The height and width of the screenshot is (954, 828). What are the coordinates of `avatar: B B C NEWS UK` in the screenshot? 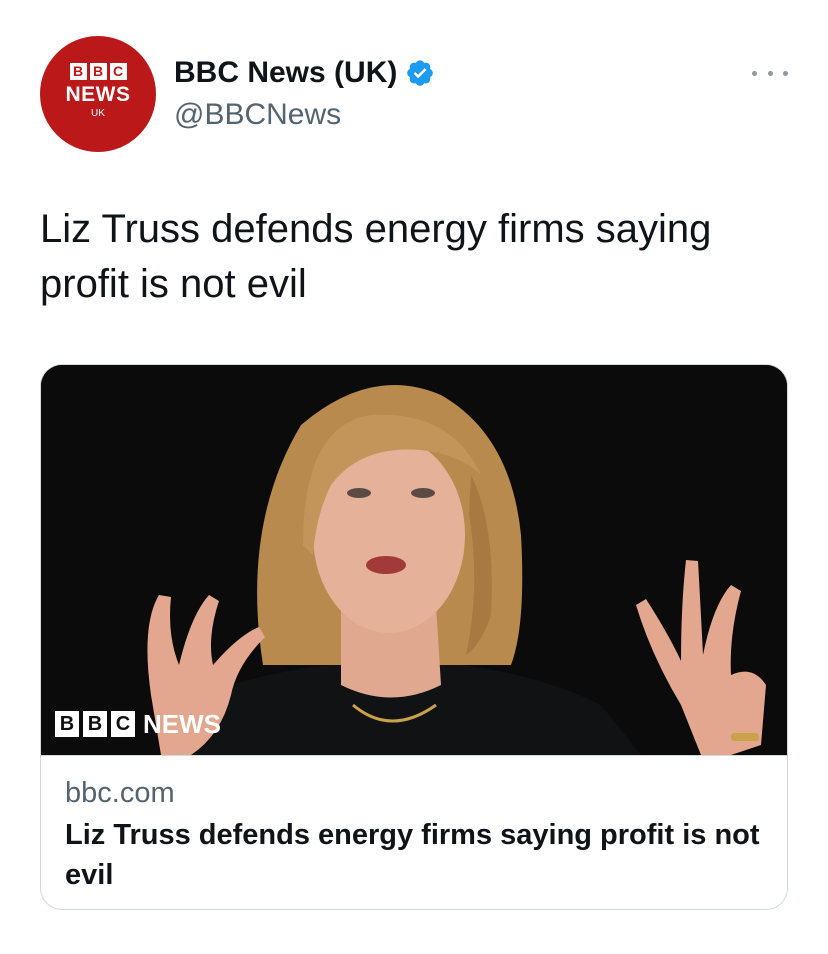 It's located at (98, 94).